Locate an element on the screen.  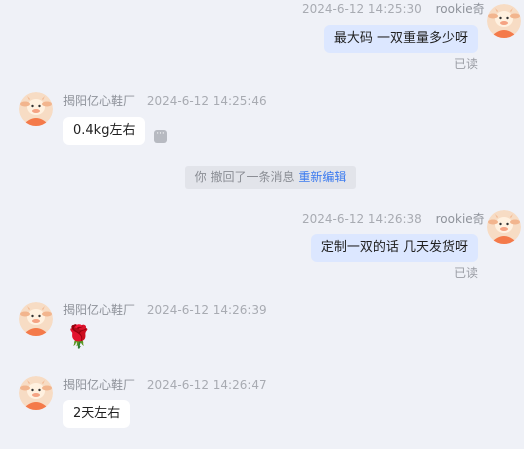
re-edit-link: 重新编辑 is located at coordinates (322, 177).